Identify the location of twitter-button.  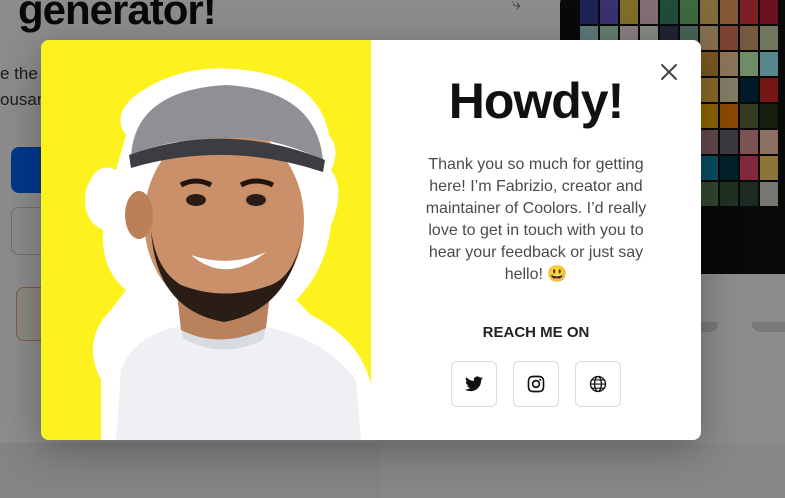
(474, 384).